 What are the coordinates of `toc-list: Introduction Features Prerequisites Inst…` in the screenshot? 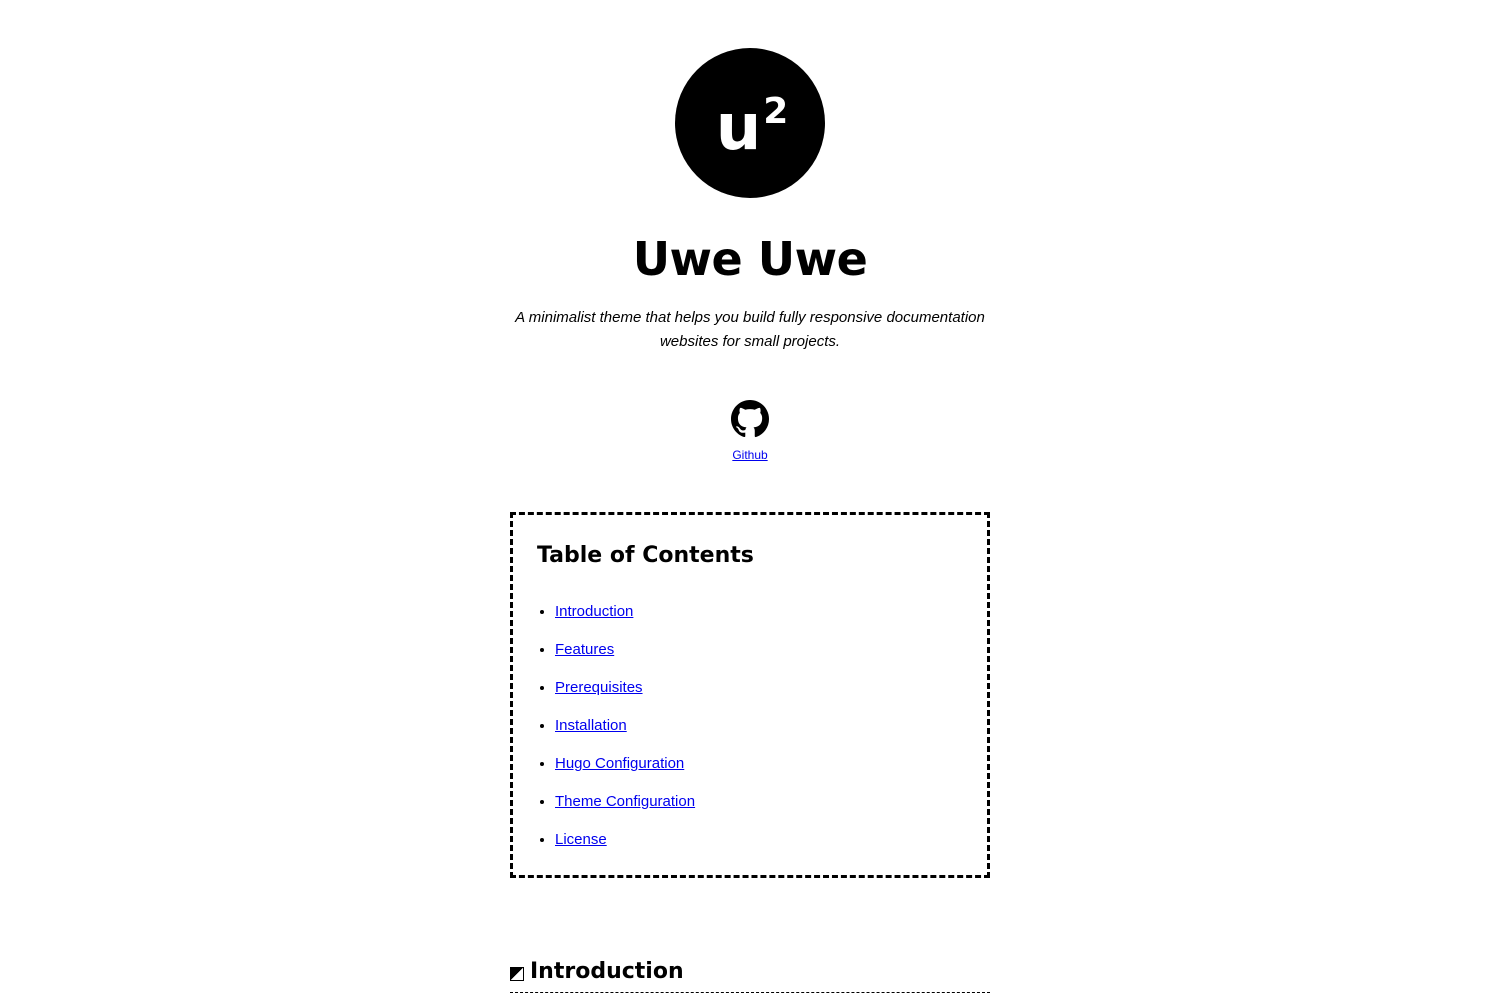 It's located at (616, 734).